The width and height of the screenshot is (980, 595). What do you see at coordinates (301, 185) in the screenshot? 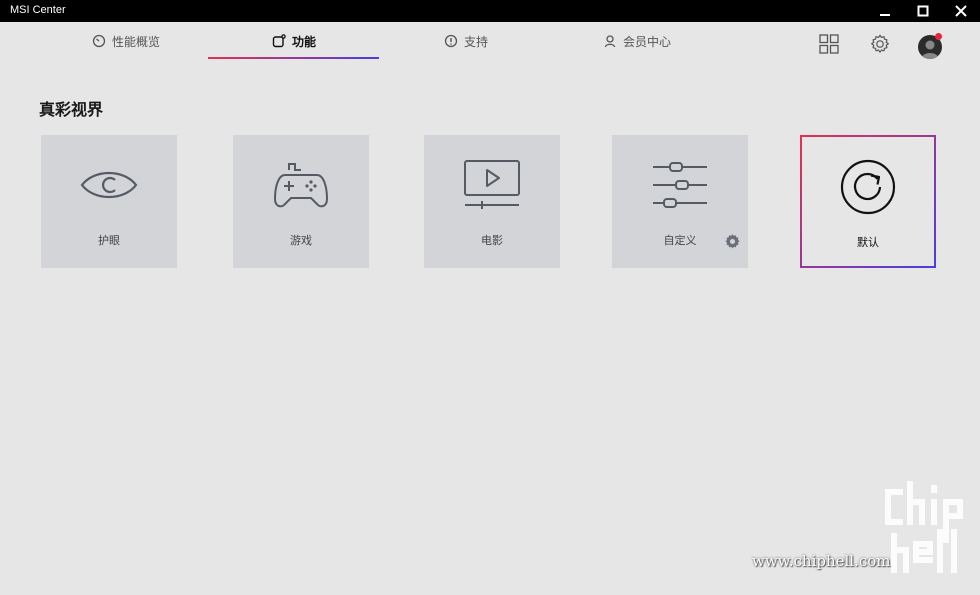
I see `gamepad-icon` at bounding box center [301, 185].